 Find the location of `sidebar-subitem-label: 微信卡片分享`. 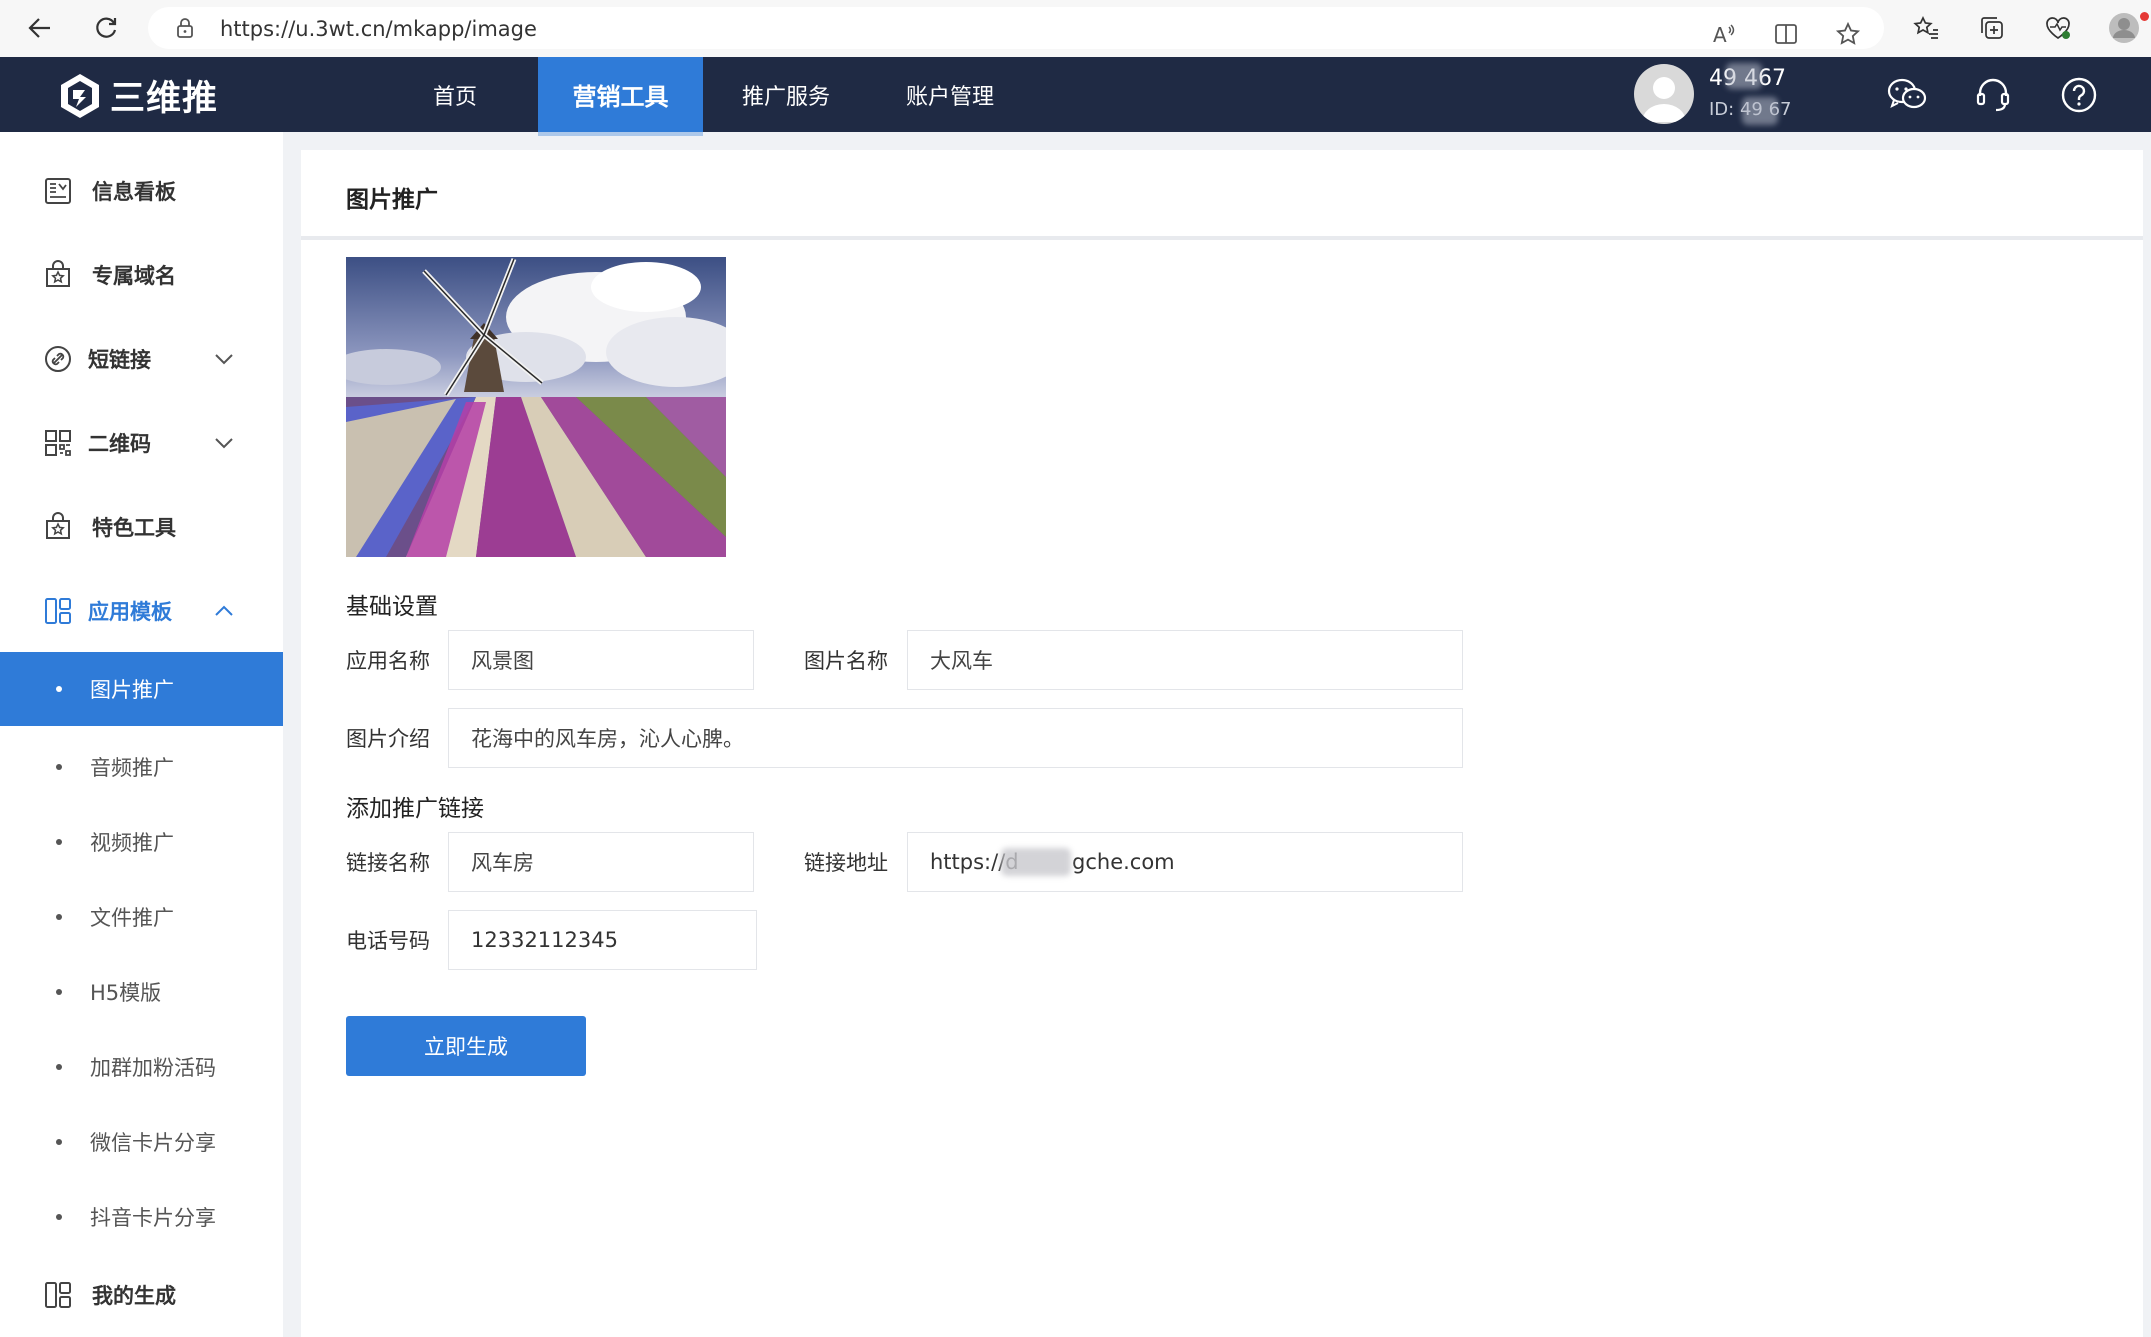

sidebar-subitem-label: 微信卡片分享 is located at coordinates (153, 1143).